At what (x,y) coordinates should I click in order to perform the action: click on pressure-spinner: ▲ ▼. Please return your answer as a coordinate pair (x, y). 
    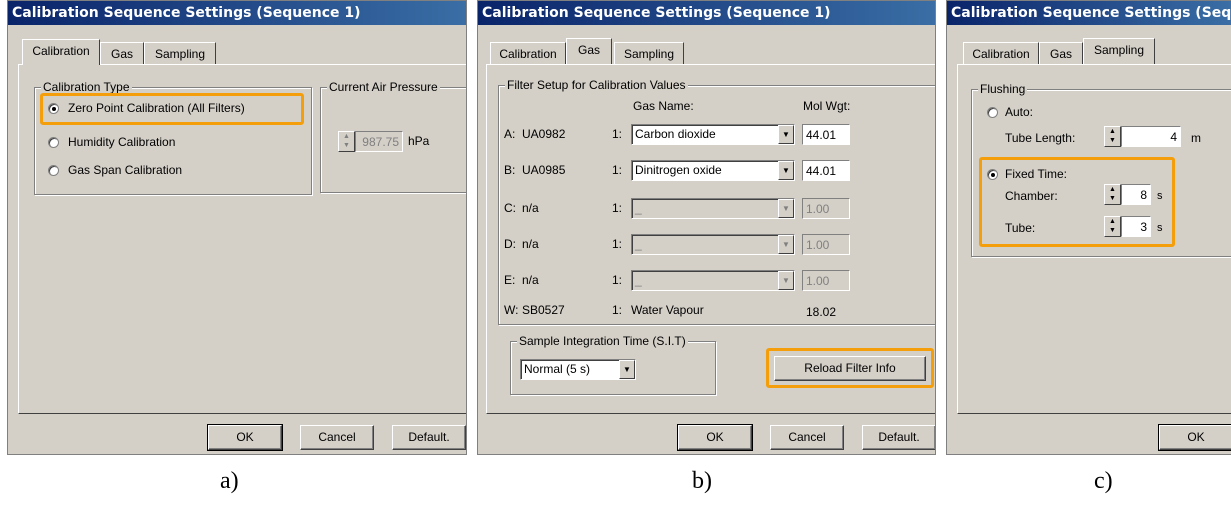
    Looking at the image, I should click on (346, 141).